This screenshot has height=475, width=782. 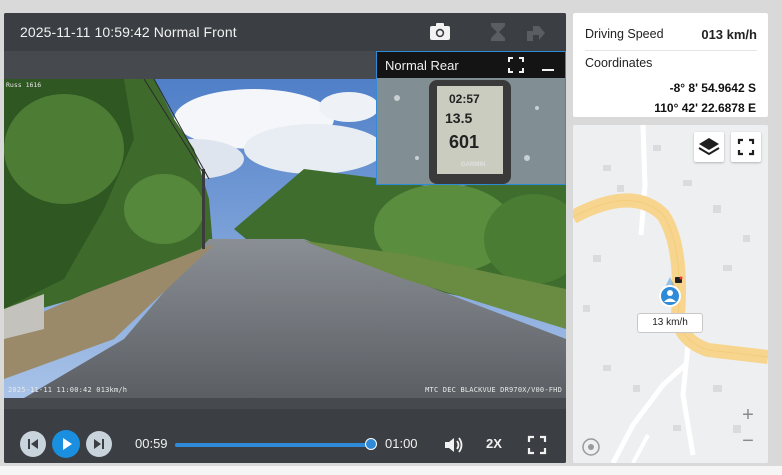 What do you see at coordinates (494, 443) in the screenshot?
I see `playback-speed: 2X` at bounding box center [494, 443].